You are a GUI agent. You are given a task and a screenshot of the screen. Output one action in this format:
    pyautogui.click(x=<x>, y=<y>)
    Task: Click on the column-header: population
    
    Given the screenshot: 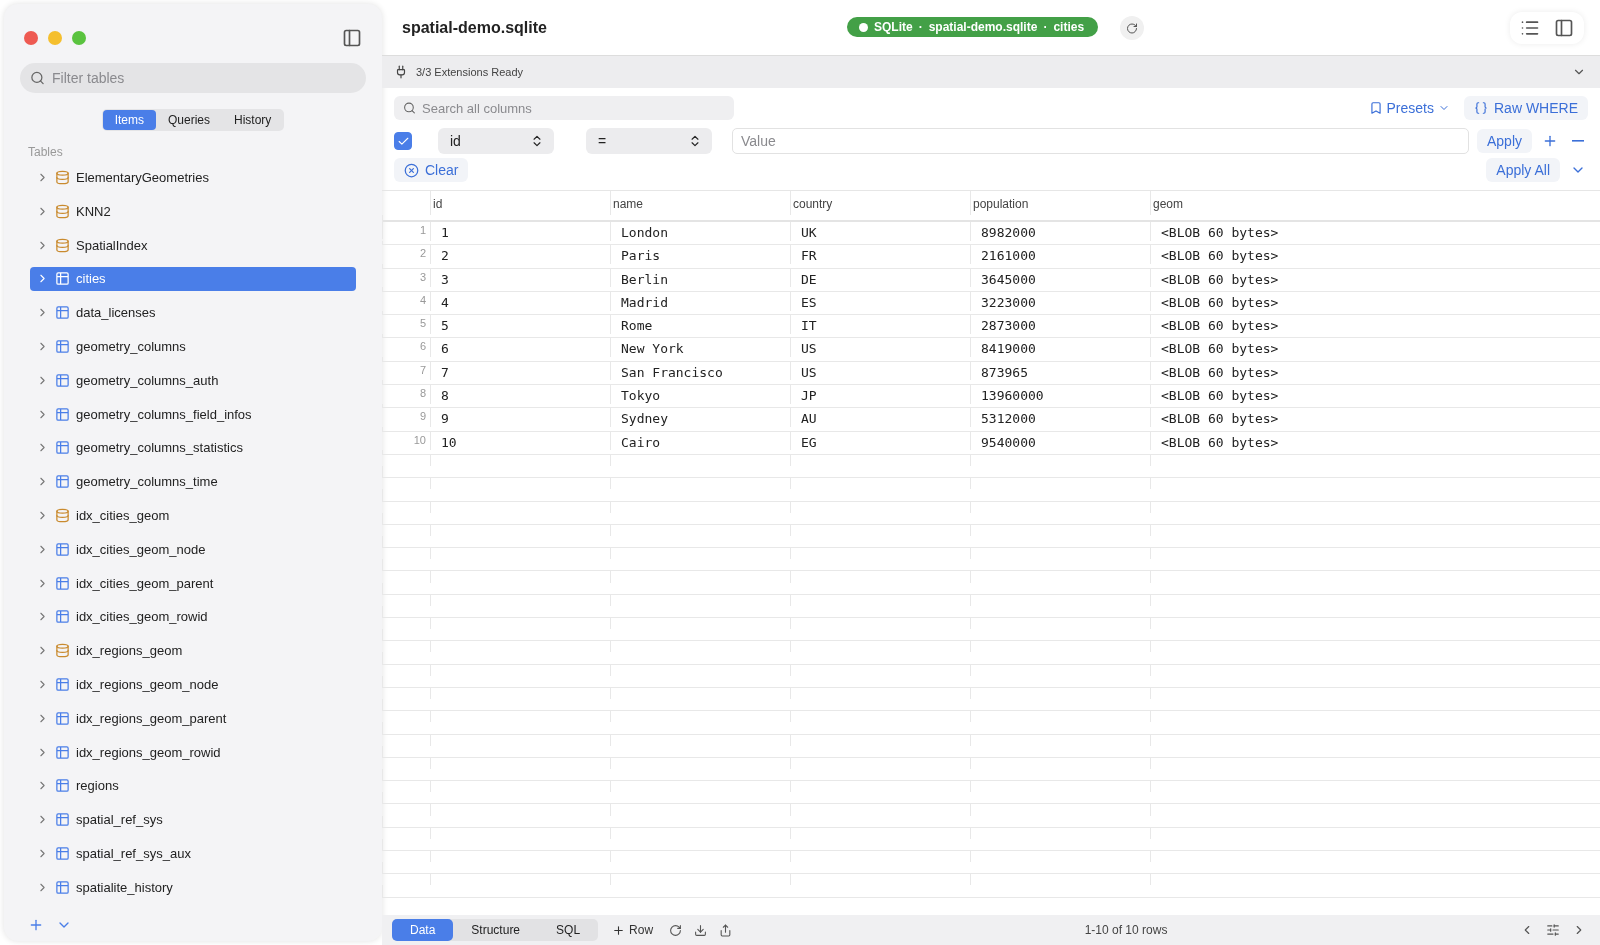 What is the action you would take?
    pyautogui.click(x=1060, y=203)
    